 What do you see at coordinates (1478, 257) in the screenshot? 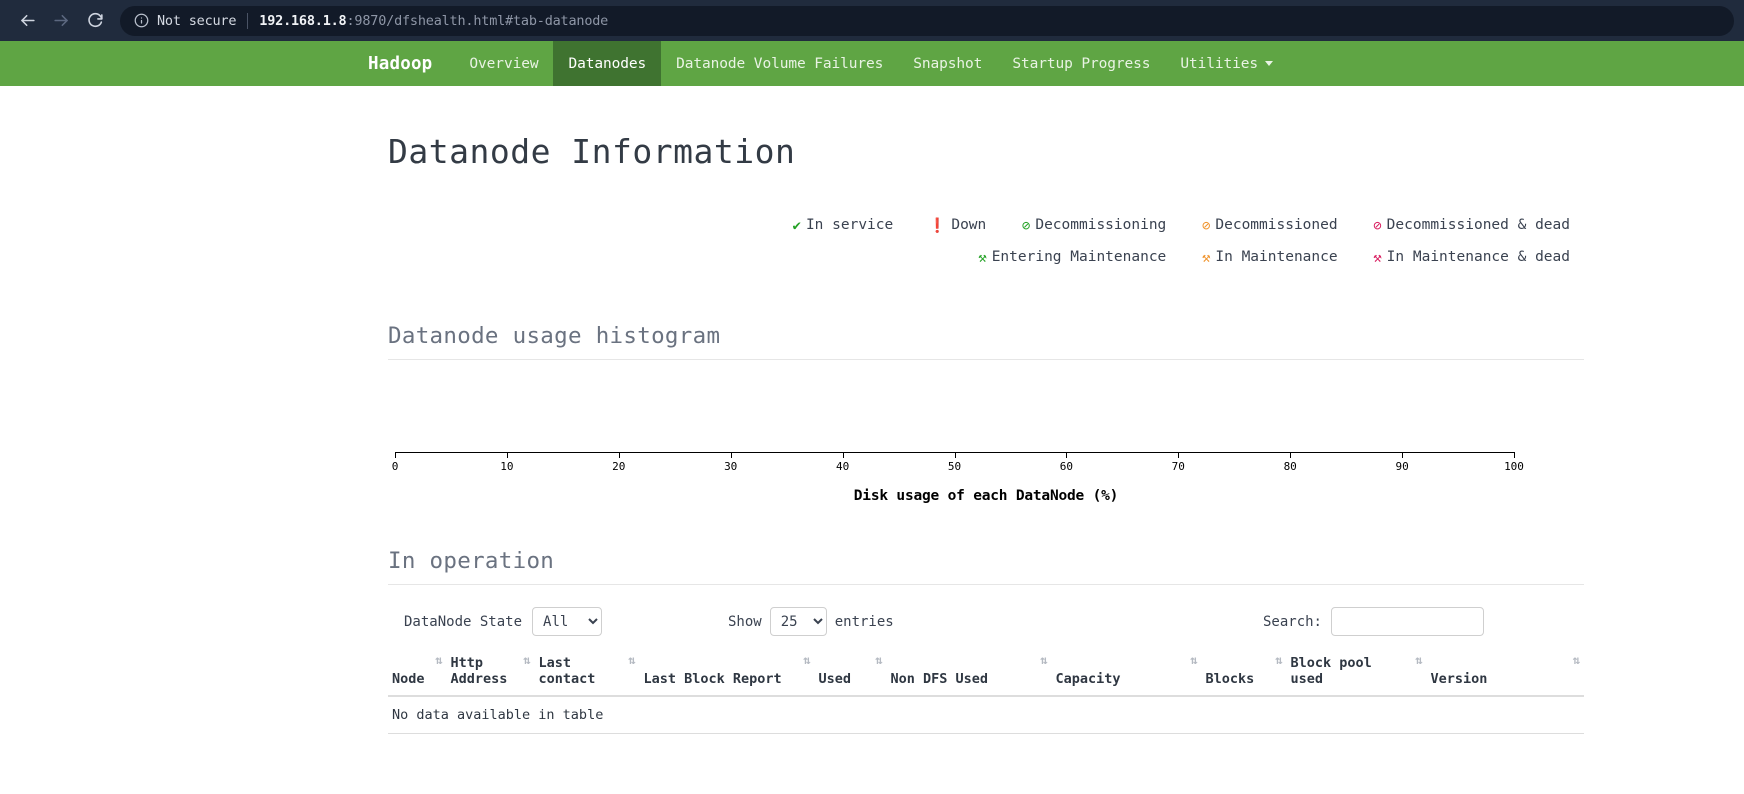
I see `legend-label-in-maintenance-dead: In Maintenance & dead` at bounding box center [1478, 257].